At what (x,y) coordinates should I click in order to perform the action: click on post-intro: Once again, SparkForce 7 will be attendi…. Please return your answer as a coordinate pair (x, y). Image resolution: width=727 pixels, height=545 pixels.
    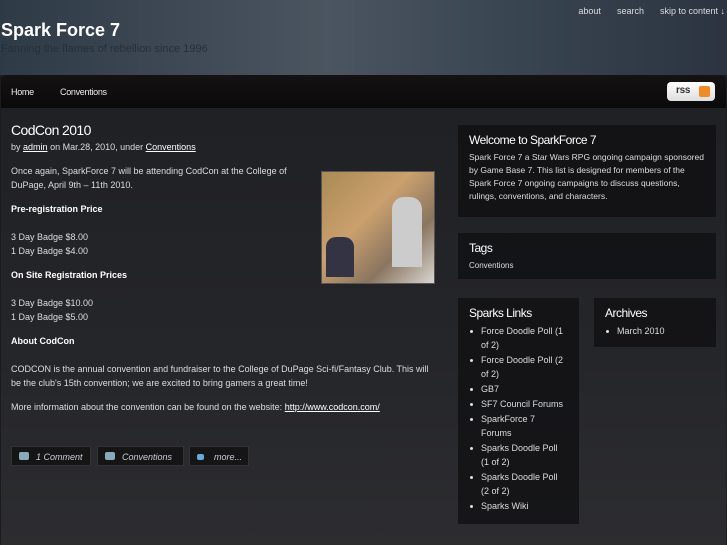
    Looking at the image, I should click on (149, 178).